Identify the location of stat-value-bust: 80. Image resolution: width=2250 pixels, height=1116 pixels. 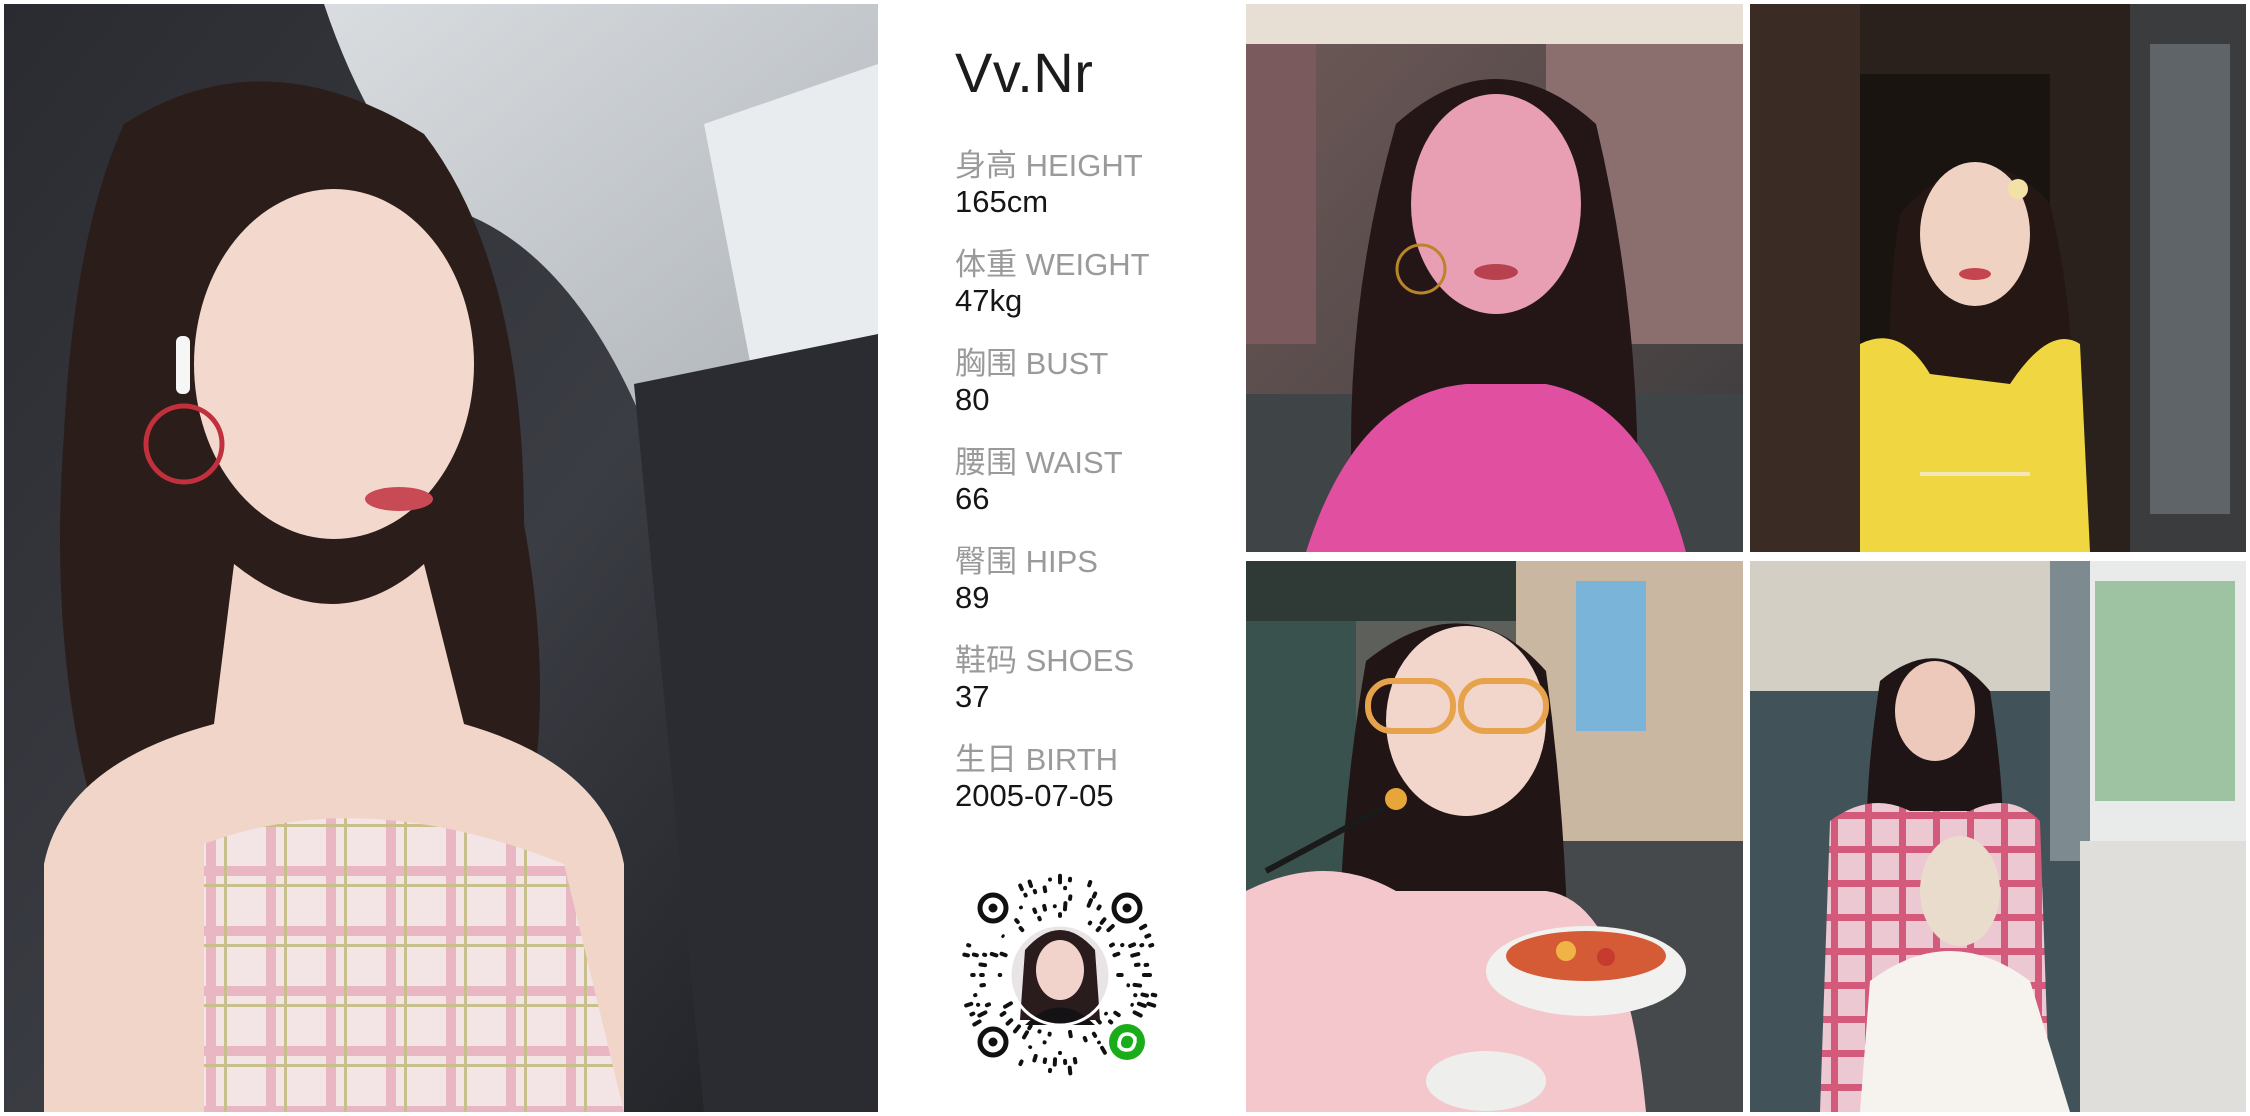
(972, 399).